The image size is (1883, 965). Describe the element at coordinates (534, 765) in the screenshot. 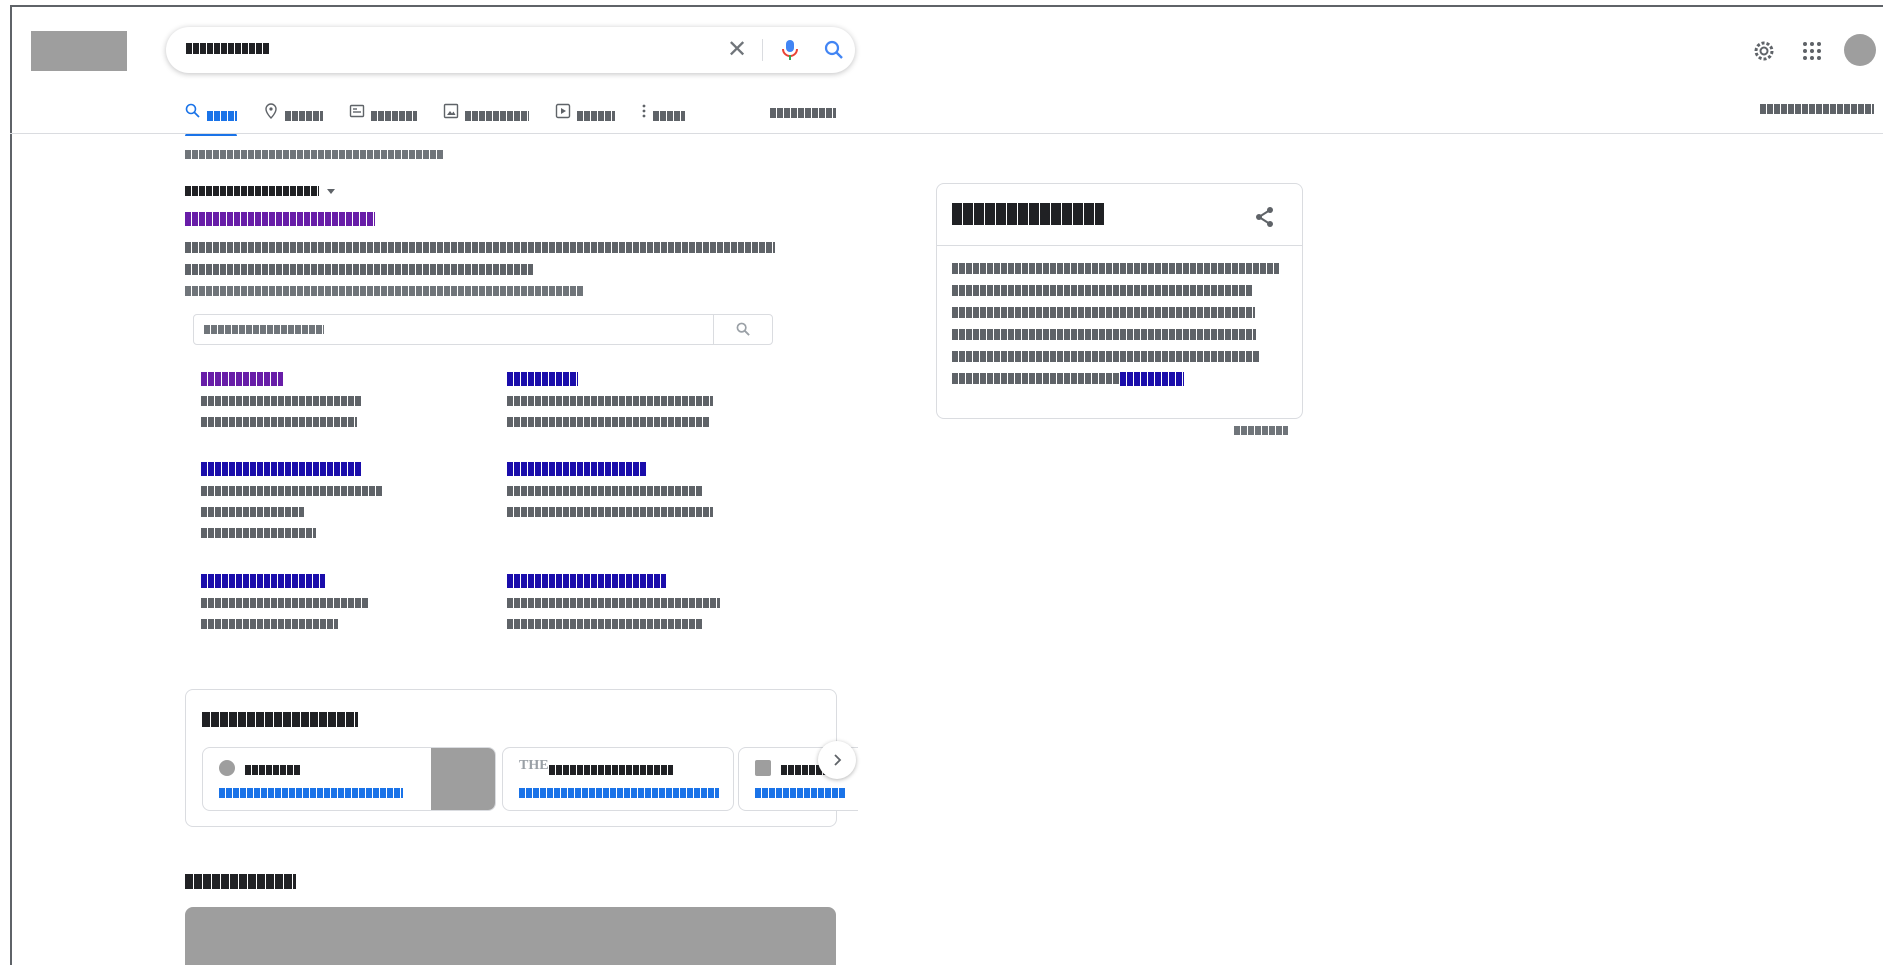

I see `source-logo-icon: THE` at that location.